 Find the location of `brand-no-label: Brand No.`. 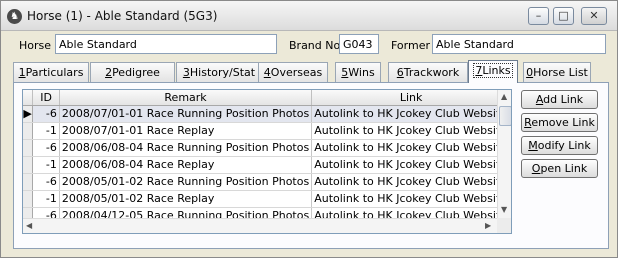

brand-no-label: Brand No. is located at coordinates (316, 45).